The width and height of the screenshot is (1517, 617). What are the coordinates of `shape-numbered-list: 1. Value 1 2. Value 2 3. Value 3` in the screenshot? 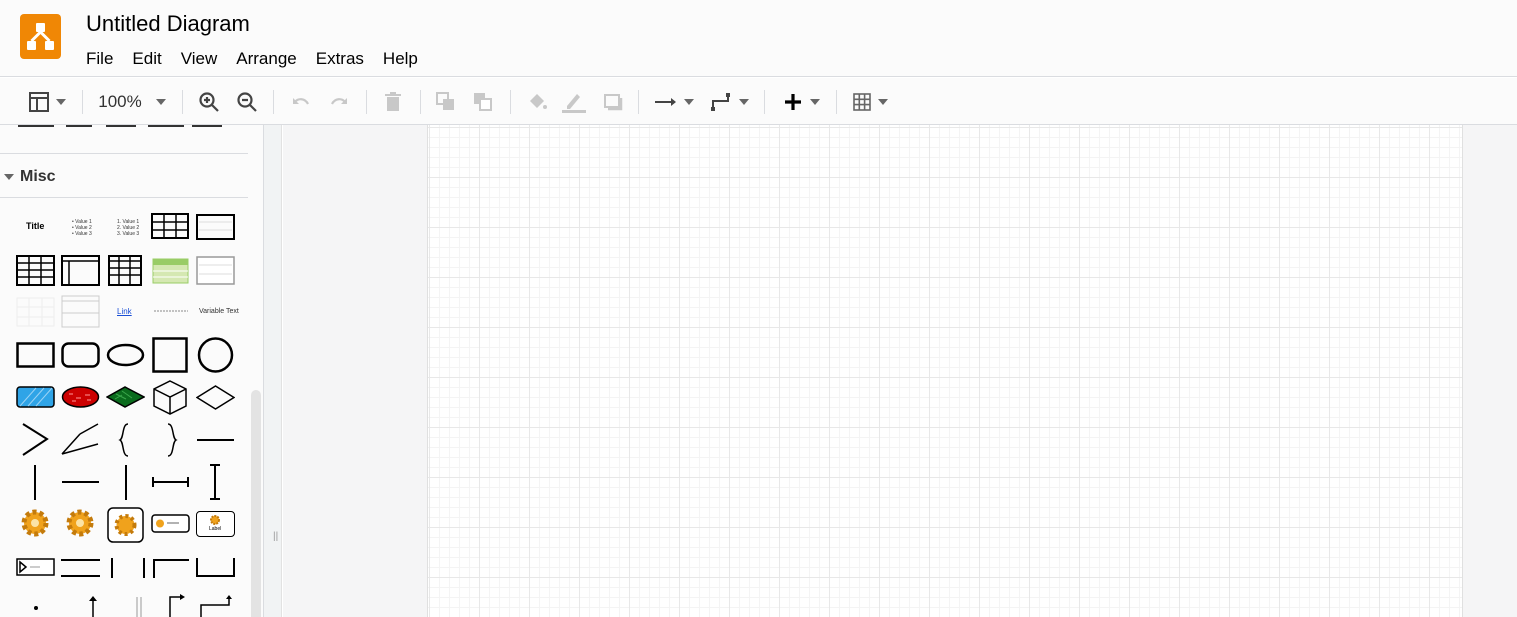 It's located at (128, 228).